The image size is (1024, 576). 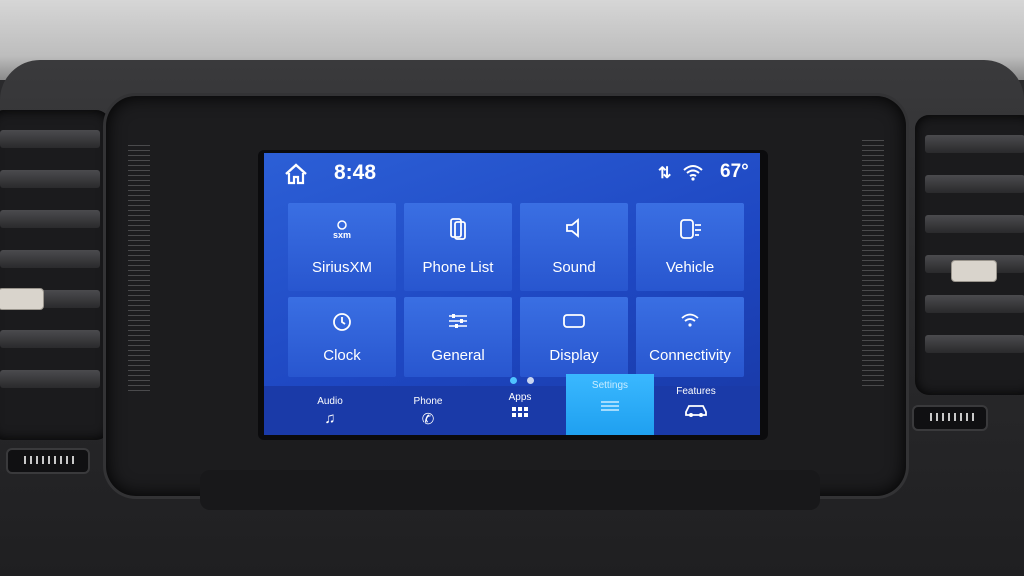 I want to click on left-speaker-grille, so click(x=139, y=270).